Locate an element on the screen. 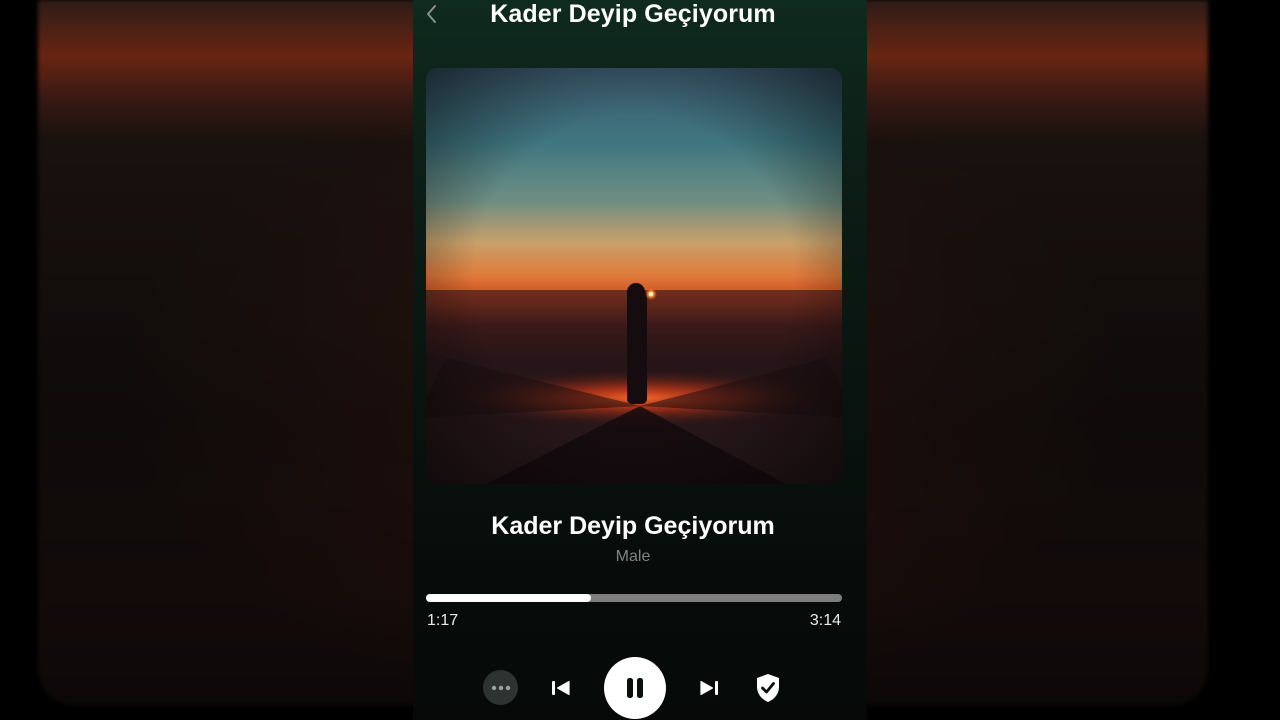 Image resolution: width=1280 pixels, height=720 pixels. shield-button is located at coordinates (768, 688).